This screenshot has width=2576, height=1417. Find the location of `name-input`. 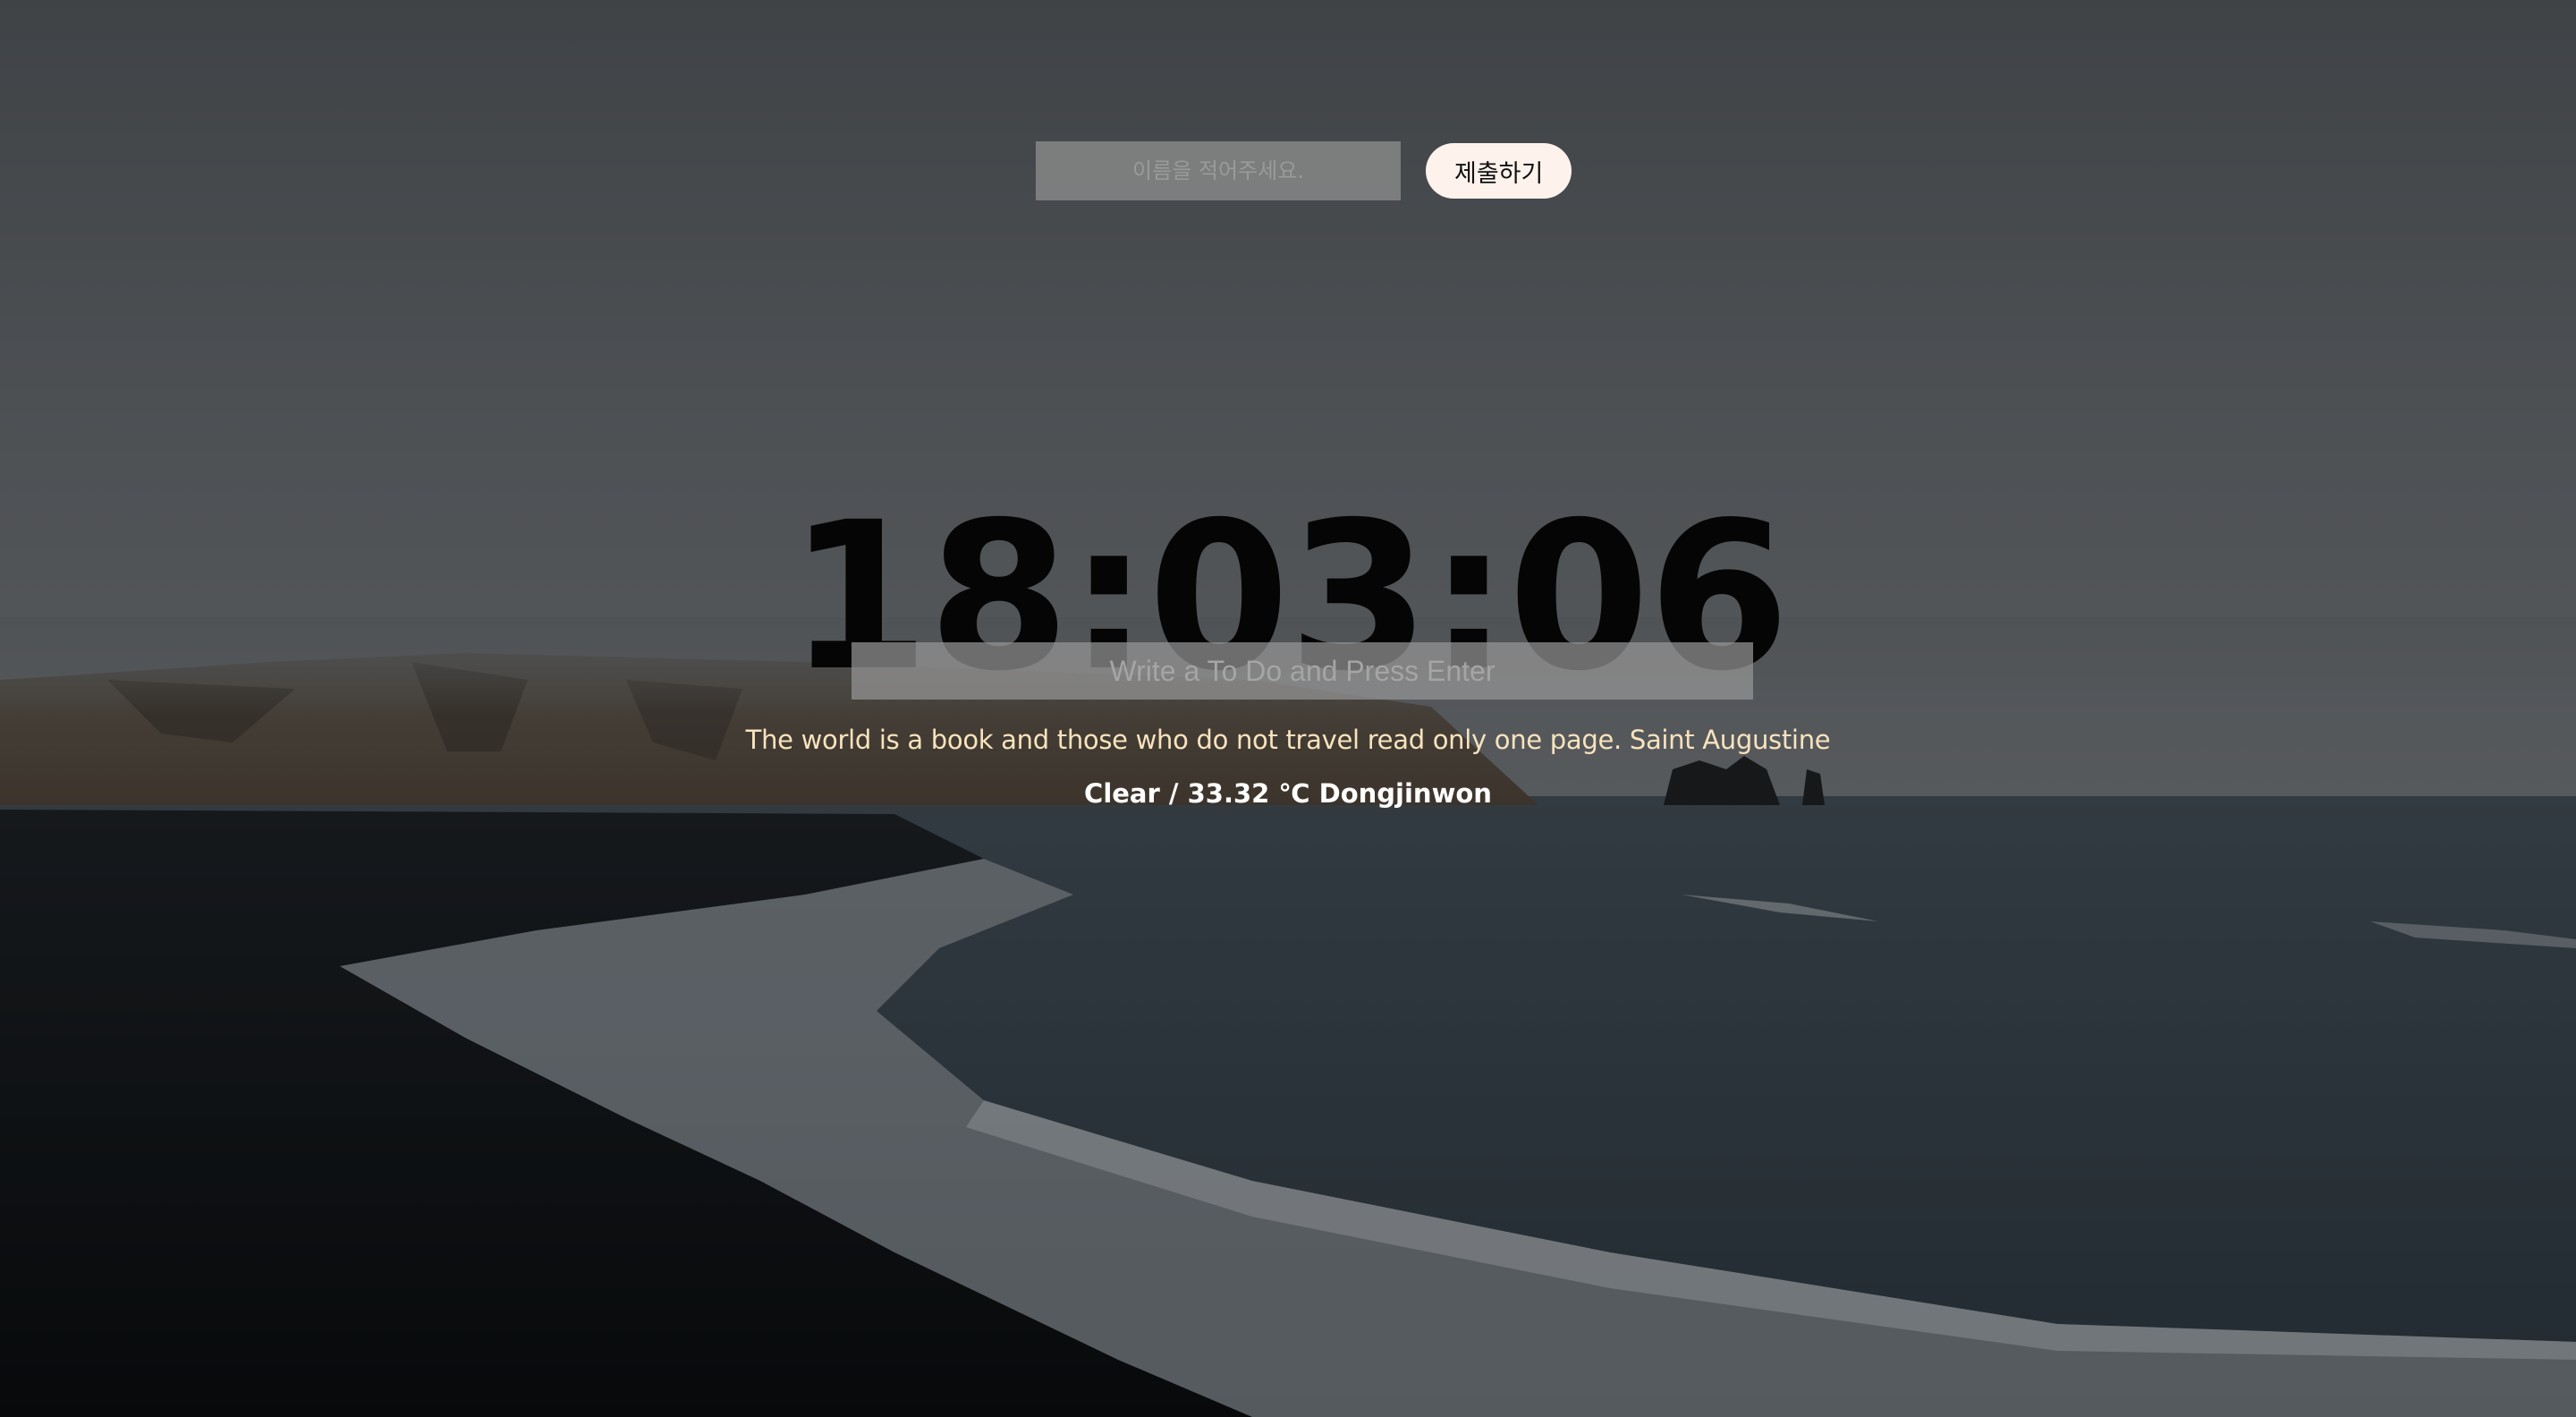

name-input is located at coordinates (1218, 171).